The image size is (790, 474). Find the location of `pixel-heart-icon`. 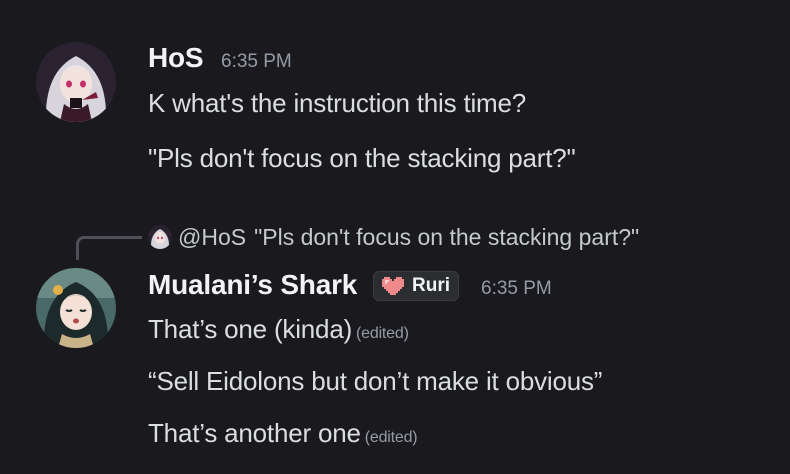

pixel-heart-icon is located at coordinates (393, 286).